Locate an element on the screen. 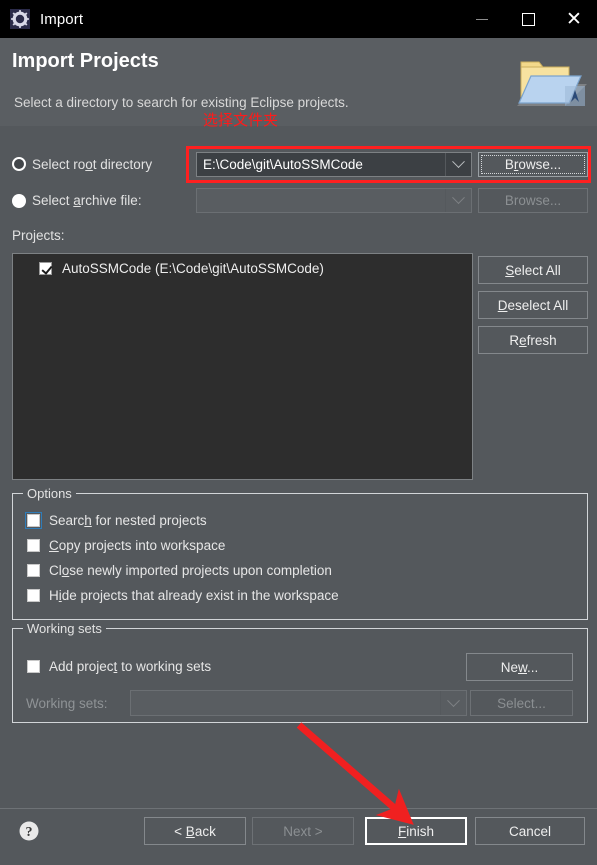 This screenshot has width=597, height=865. add-project-to-working-sets-label: Add project to working sets is located at coordinates (130, 666).